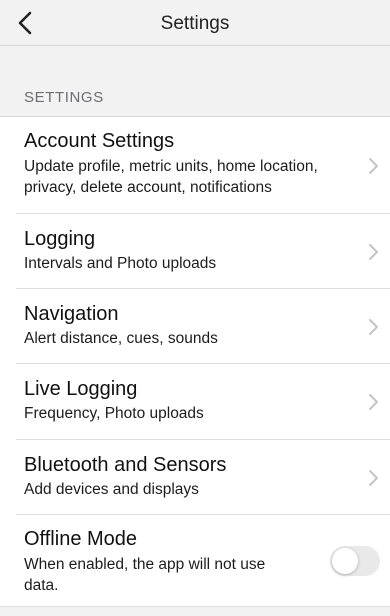  Describe the element at coordinates (195, 402) in the screenshot. I see `settings-item-live-logging: Live Logging Frequency, Photo uploads` at that location.